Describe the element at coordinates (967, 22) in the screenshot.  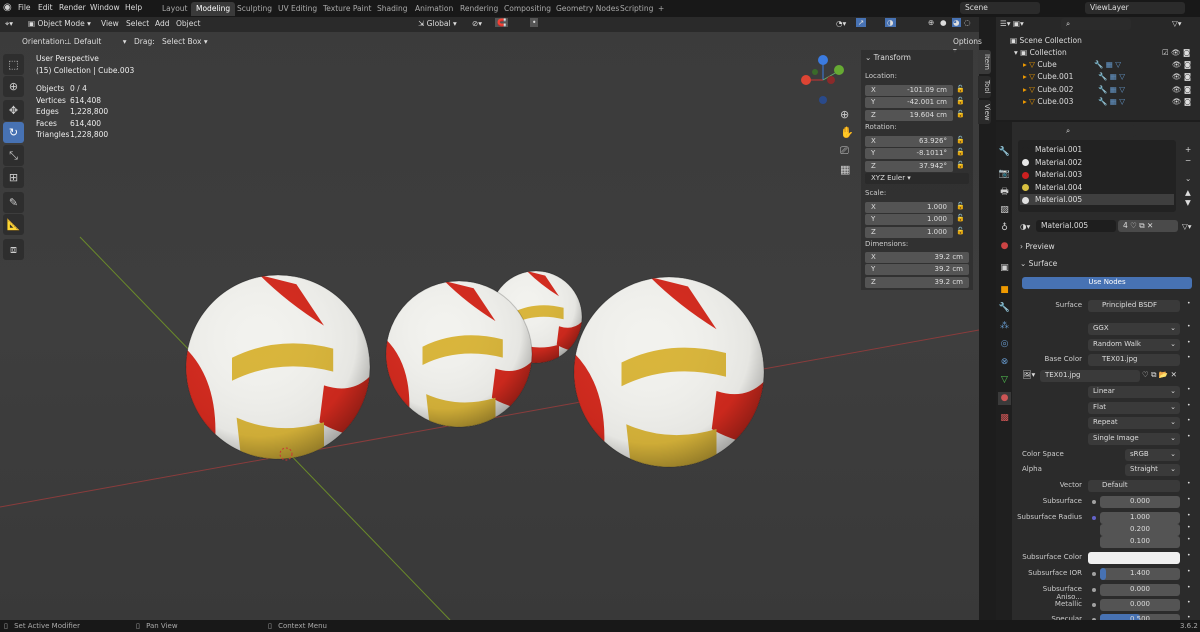
I see `shading-rendered-icon: ◌` at that location.